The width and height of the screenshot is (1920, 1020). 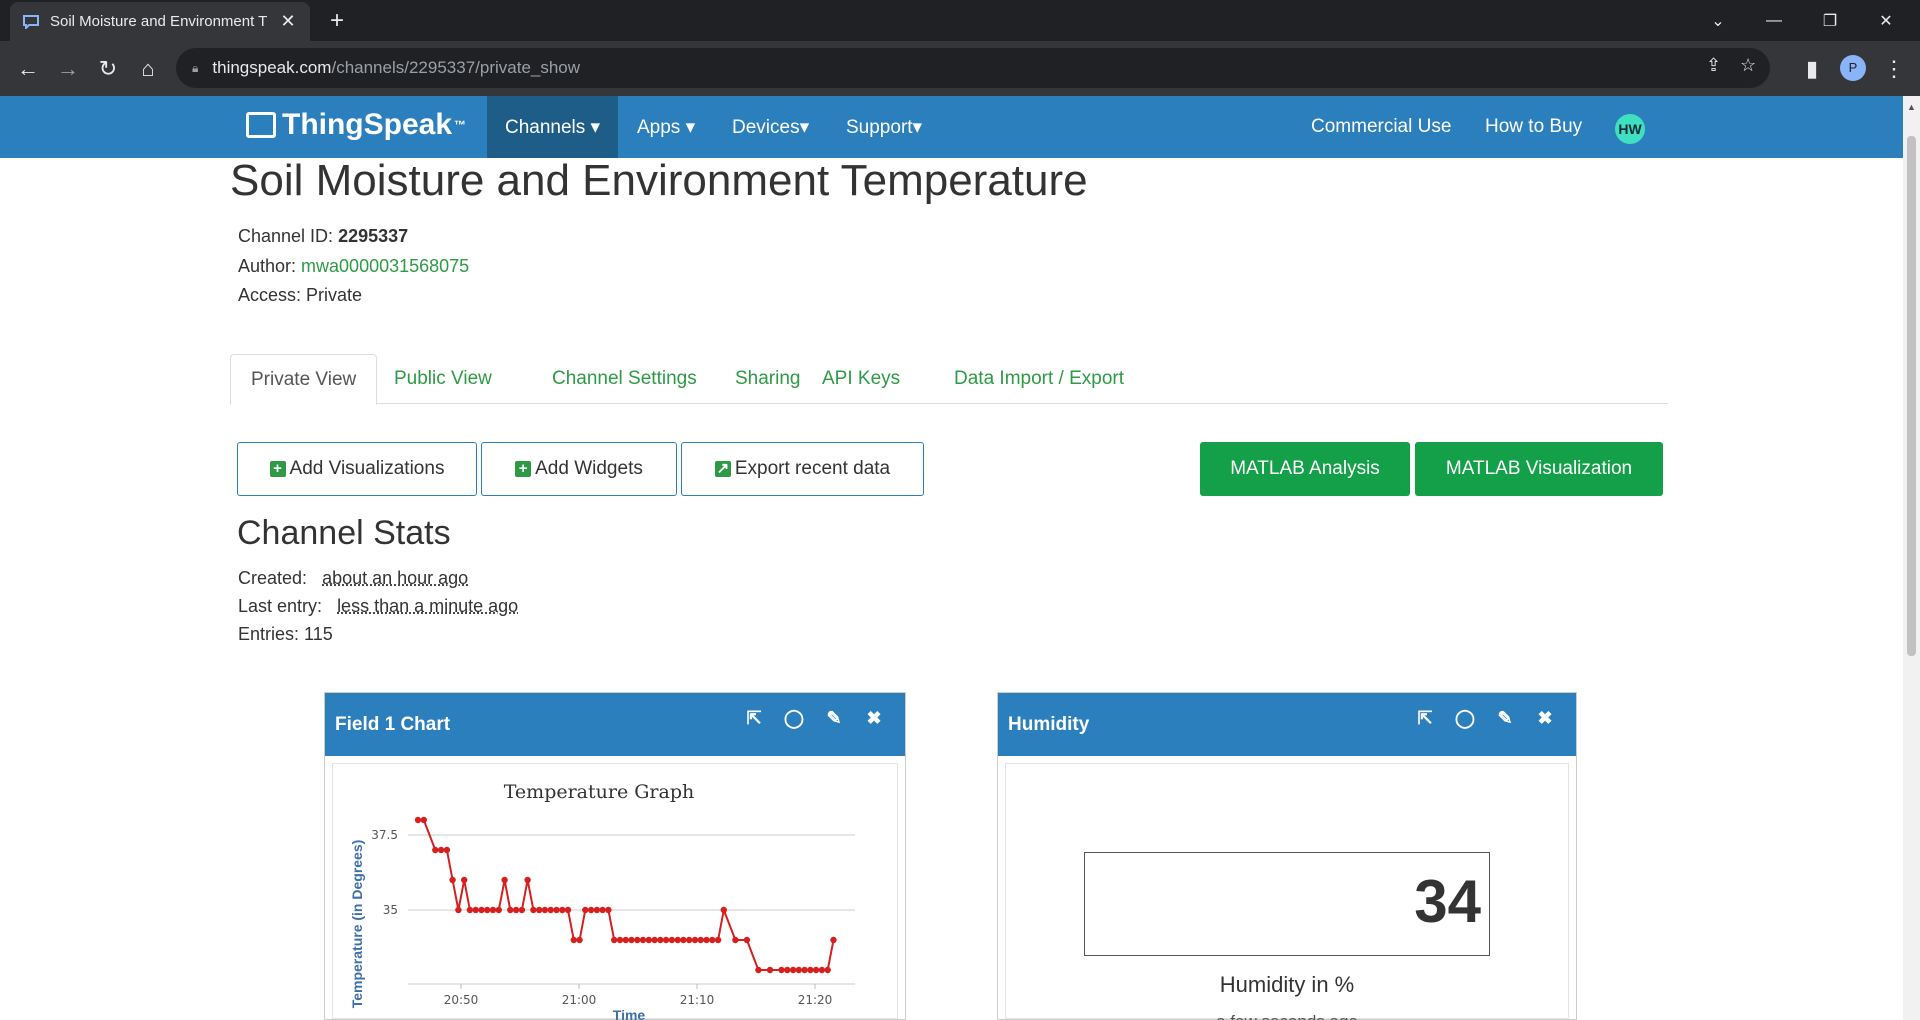 I want to click on nav-support: Support▾, so click(x=884, y=127).